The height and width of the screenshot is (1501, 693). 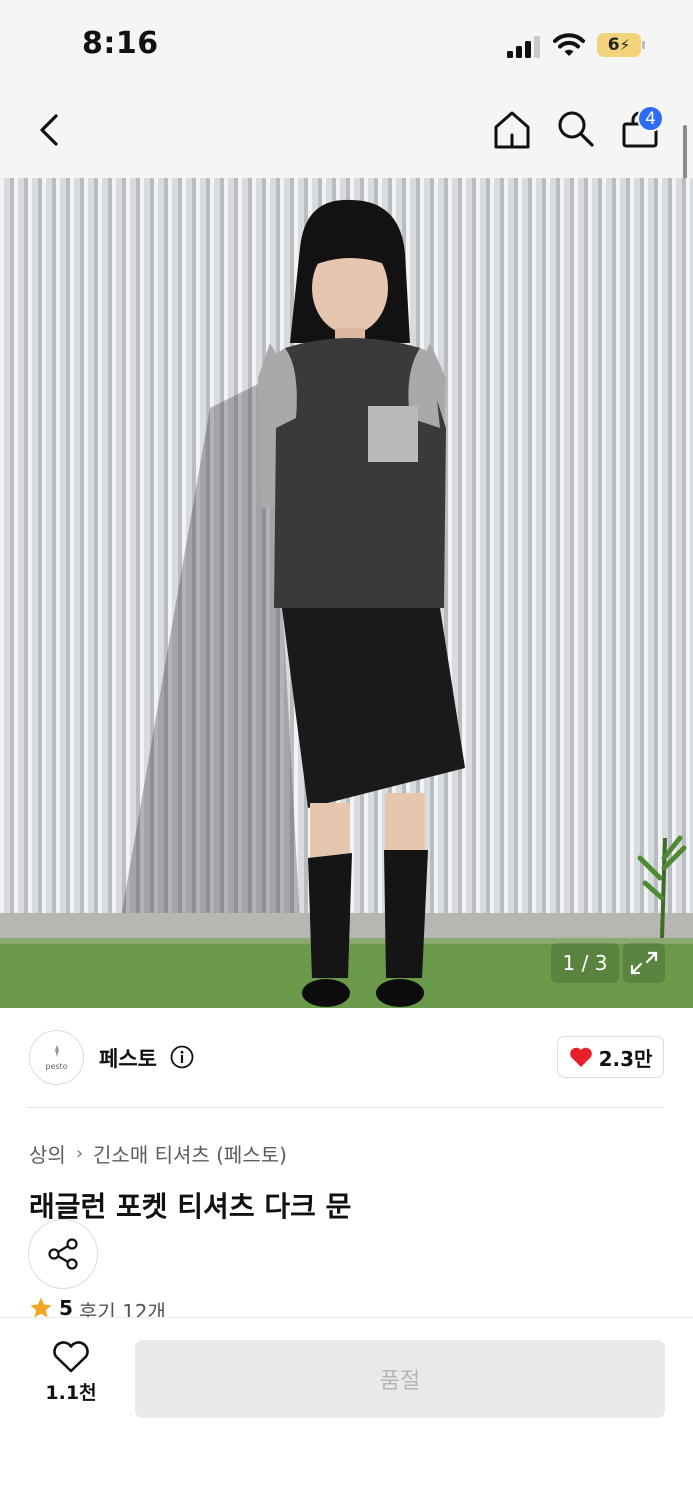 I want to click on nav-bar, so click(x=346, y=134).